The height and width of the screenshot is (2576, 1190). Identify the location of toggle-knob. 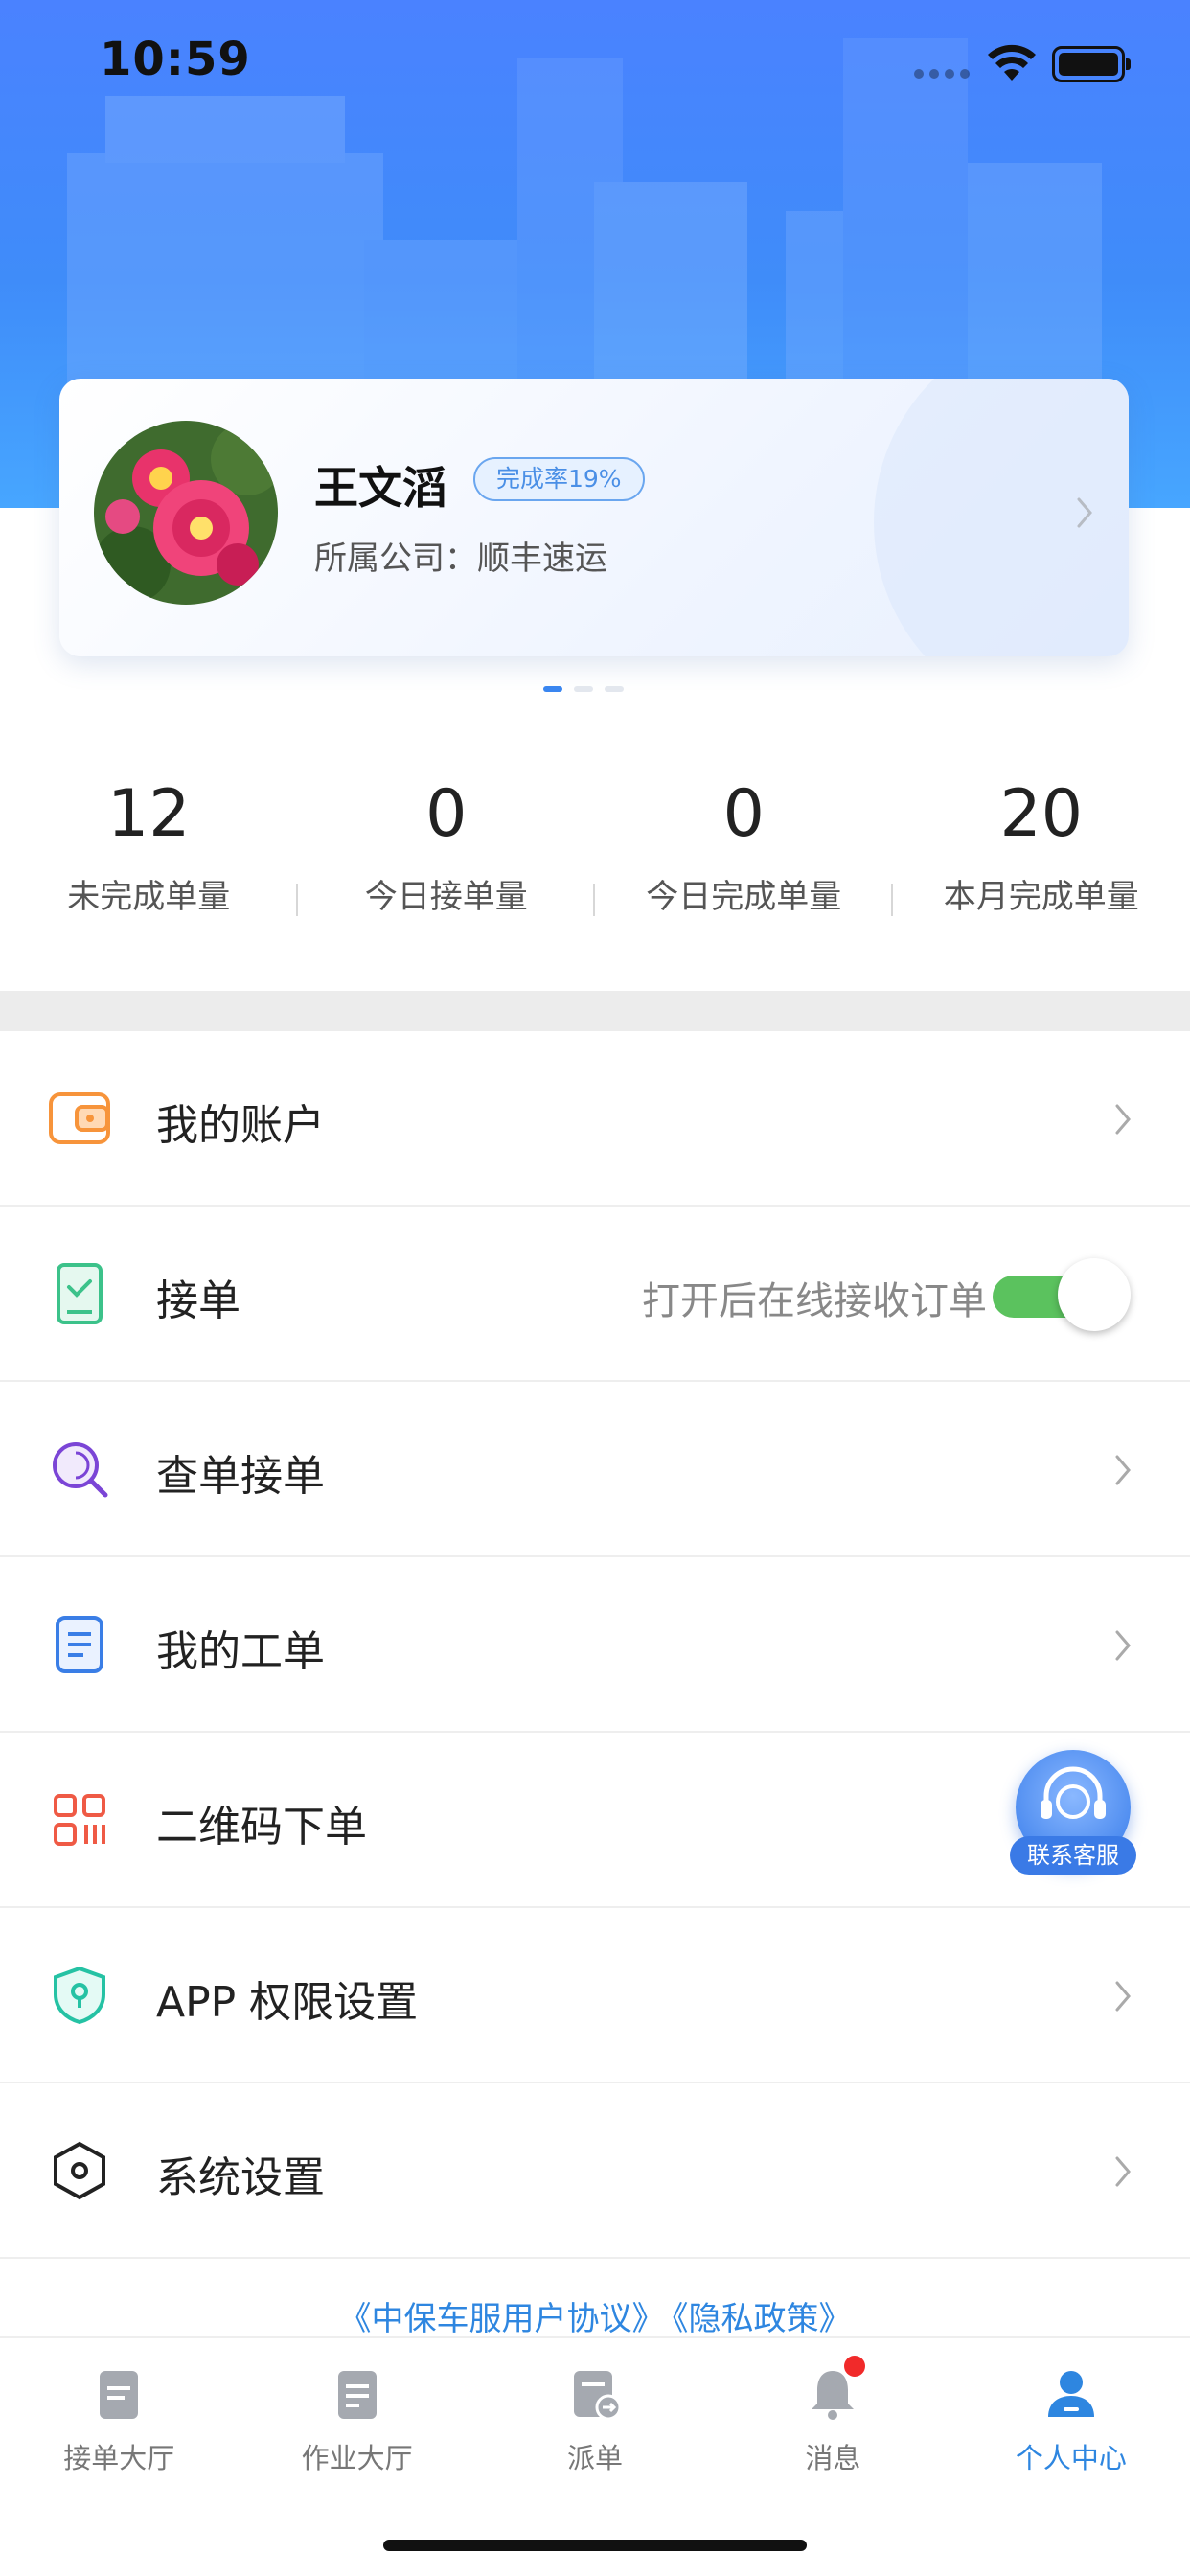
(1095, 1295).